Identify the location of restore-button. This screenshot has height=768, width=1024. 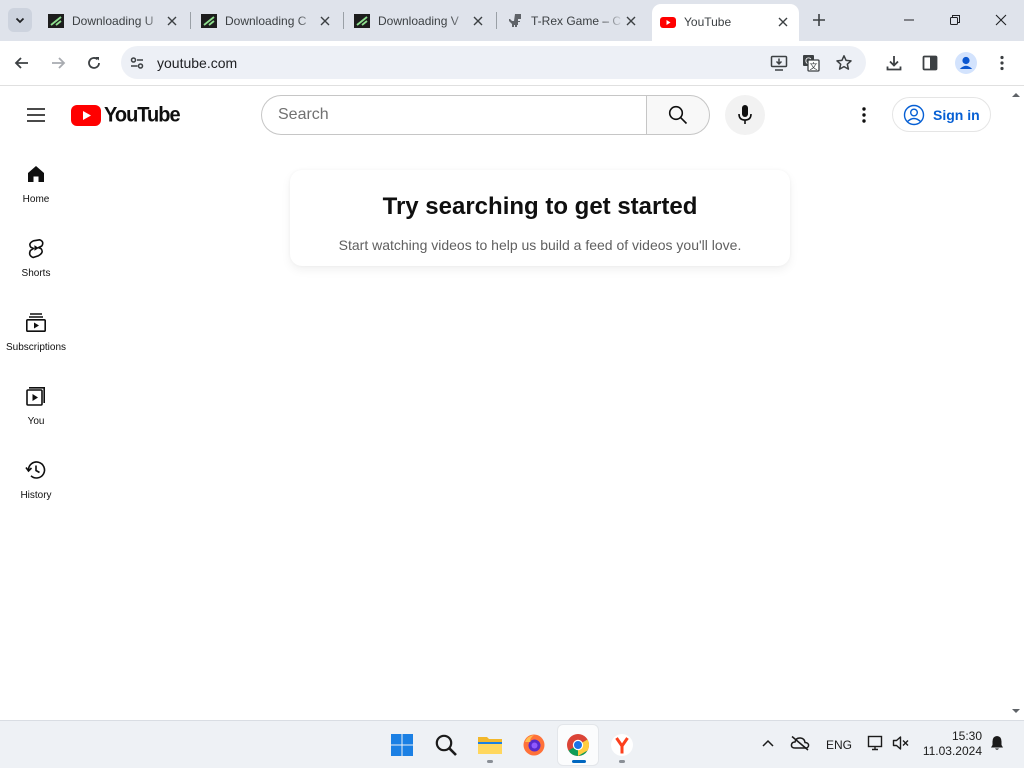
(955, 20).